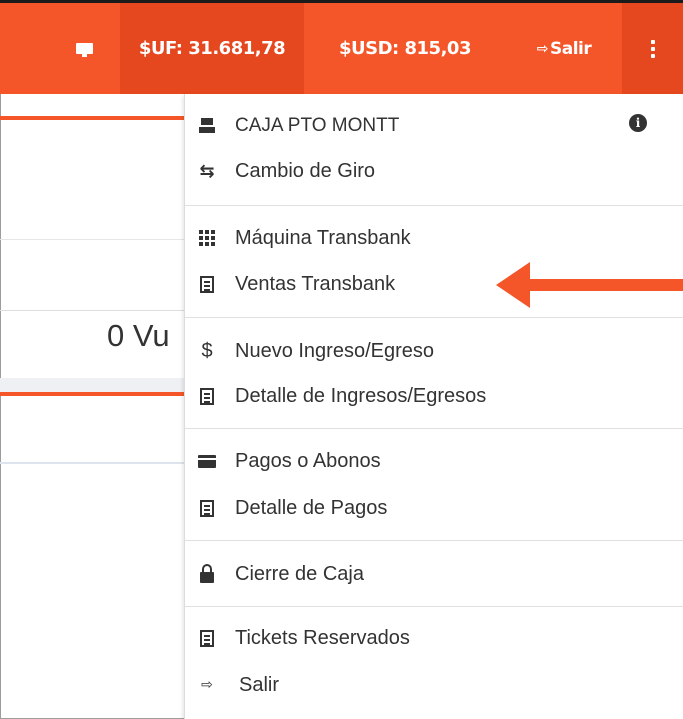 This screenshot has width=683, height=719. I want to click on logout-button: ⇨ Salir, so click(564, 48).